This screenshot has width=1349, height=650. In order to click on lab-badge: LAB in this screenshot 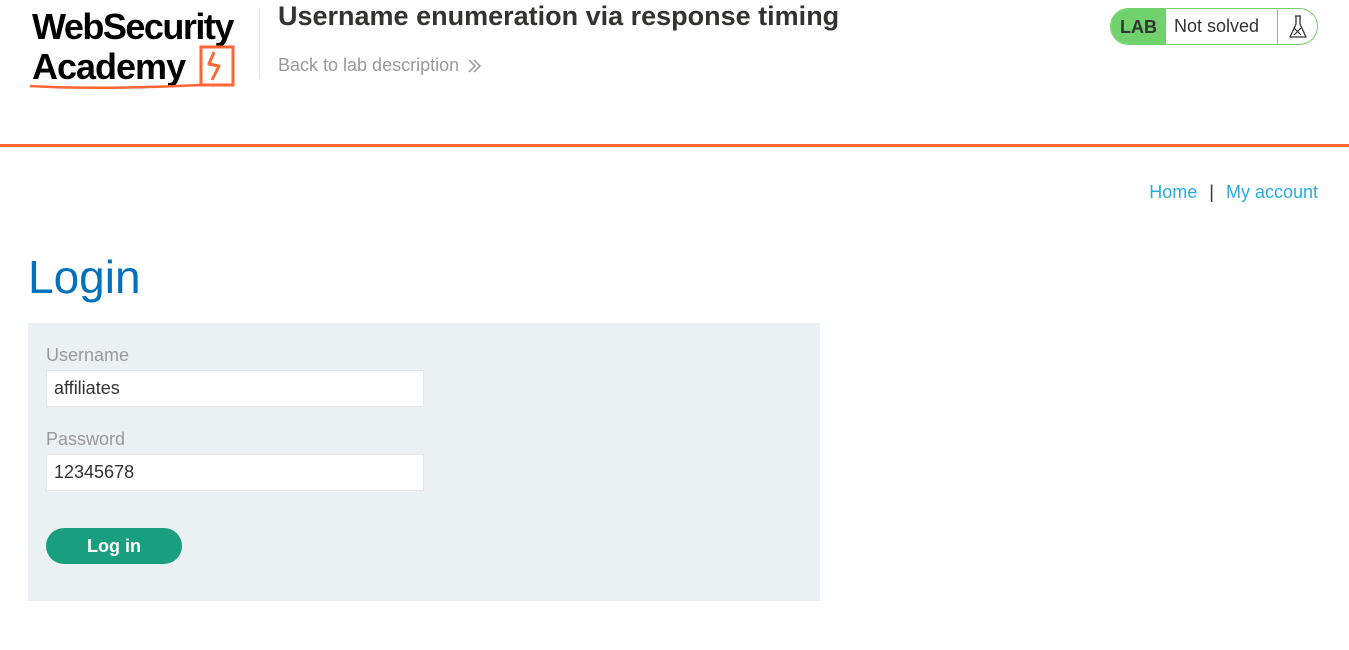, I will do `click(1138, 26)`.